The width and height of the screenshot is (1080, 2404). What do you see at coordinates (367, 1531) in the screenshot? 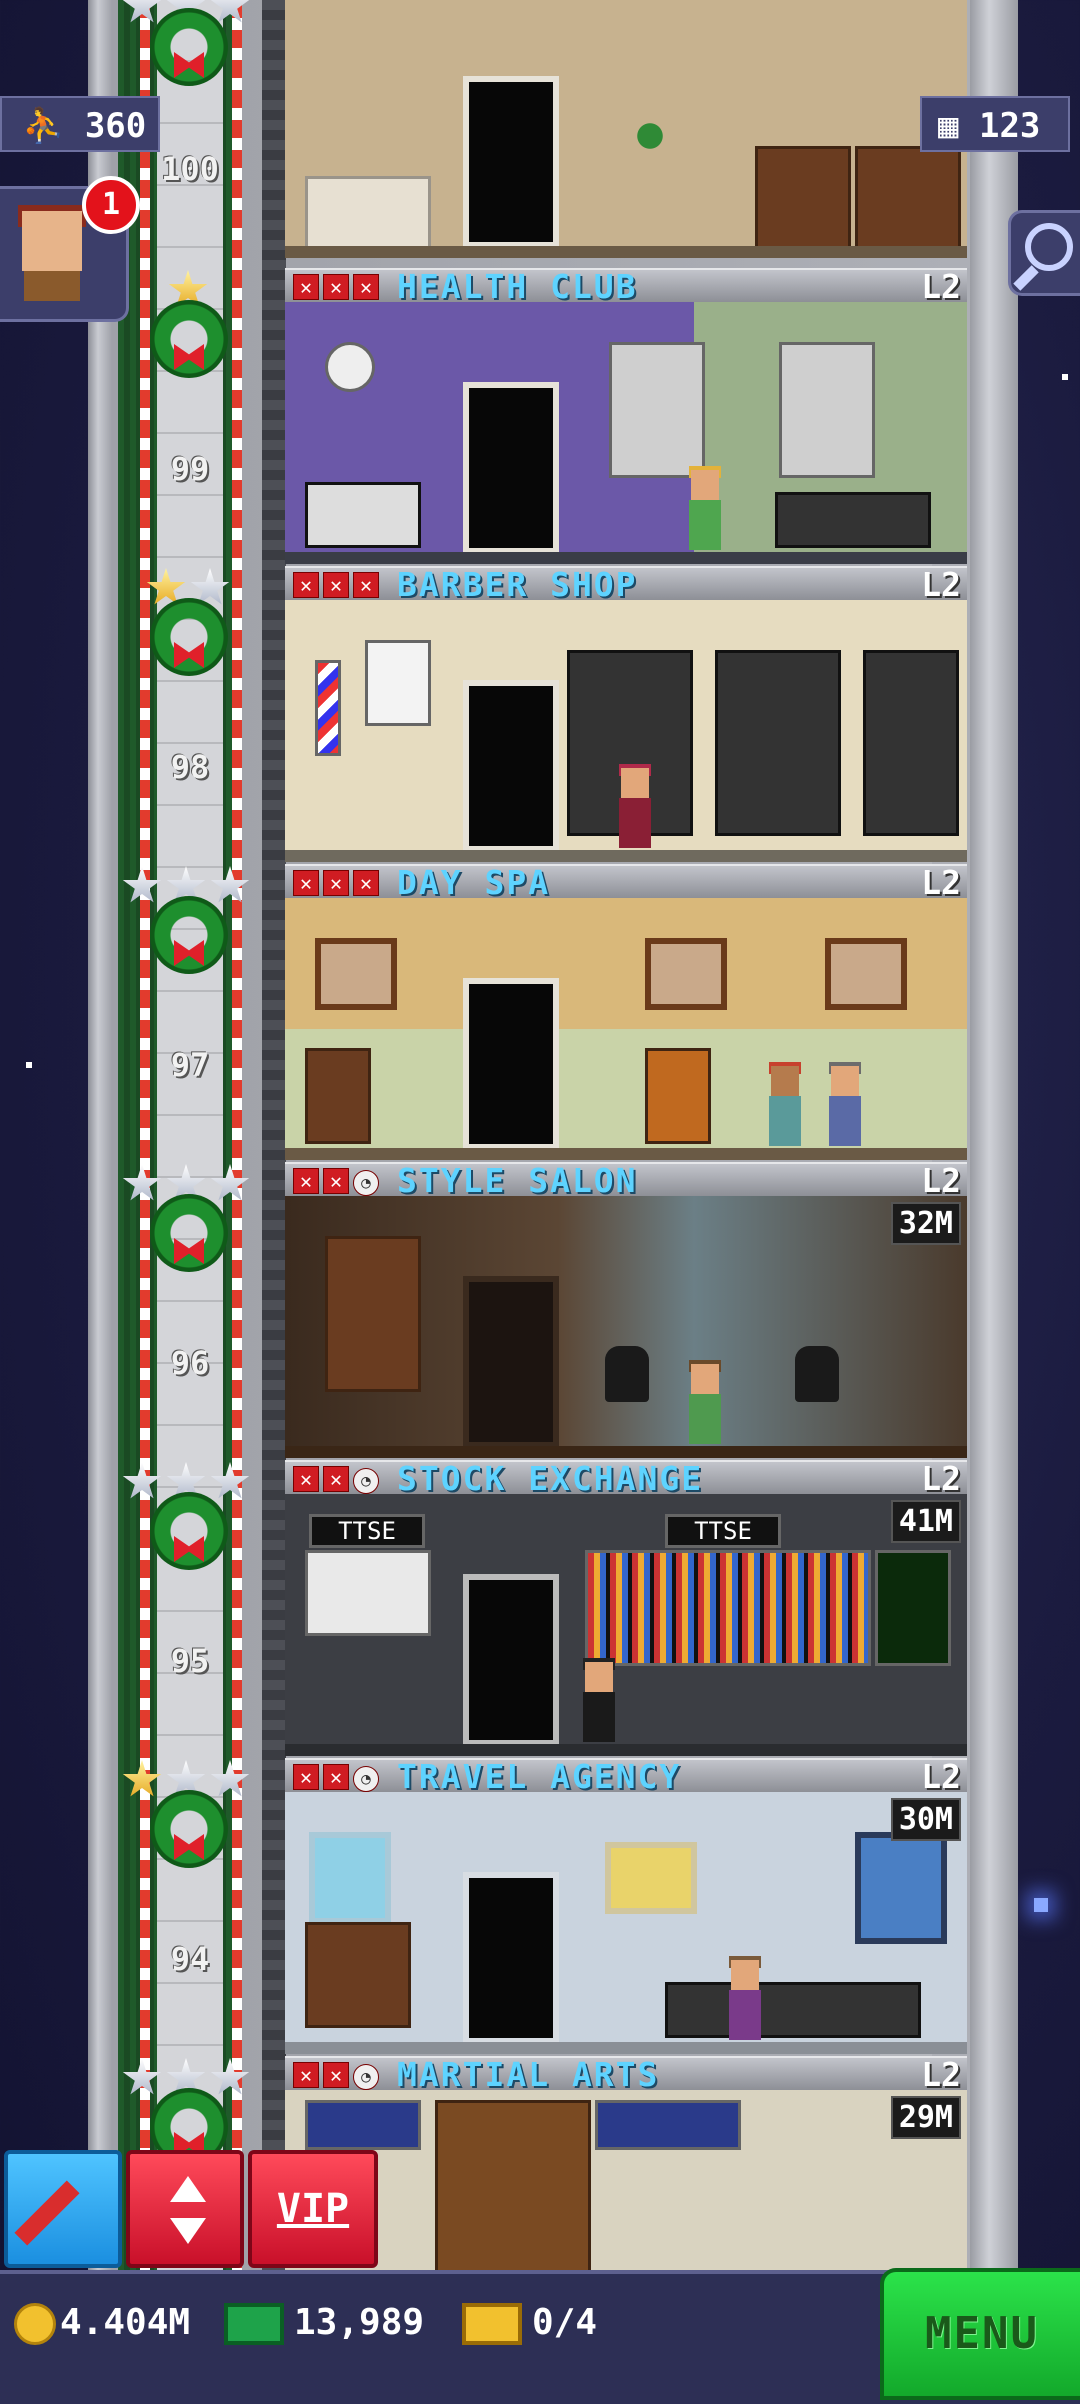
I see `stock-sign-left: TTSE` at bounding box center [367, 1531].